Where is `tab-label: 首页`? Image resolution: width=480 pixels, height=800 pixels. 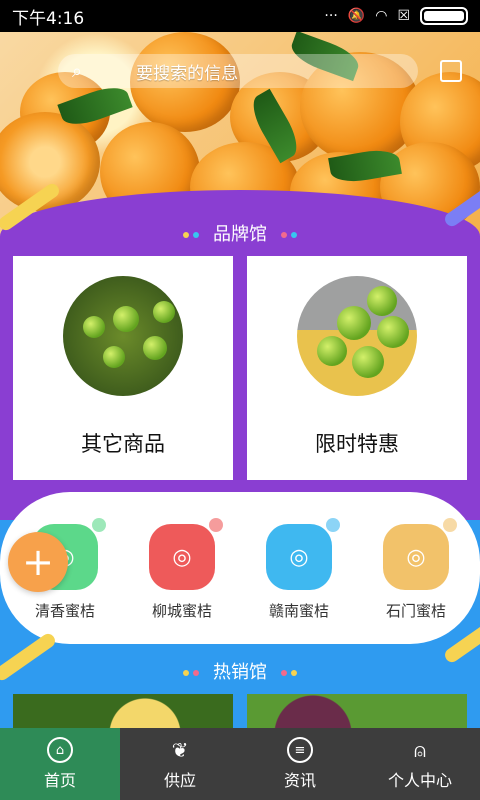 tab-label: 首页 is located at coordinates (59, 780).